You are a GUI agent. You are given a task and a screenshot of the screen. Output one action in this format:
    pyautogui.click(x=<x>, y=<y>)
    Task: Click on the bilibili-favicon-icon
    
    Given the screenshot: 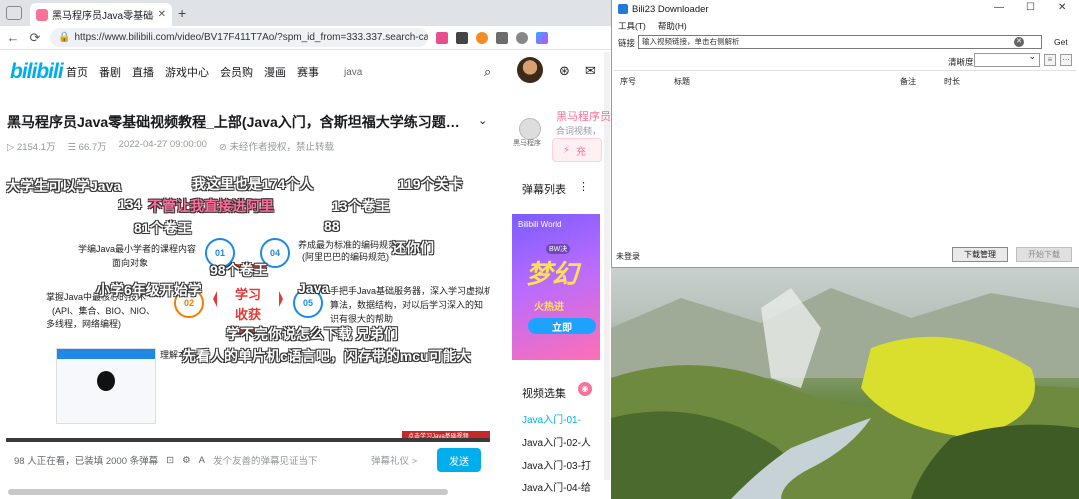 What is the action you would take?
    pyautogui.click(x=42, y=14)
    